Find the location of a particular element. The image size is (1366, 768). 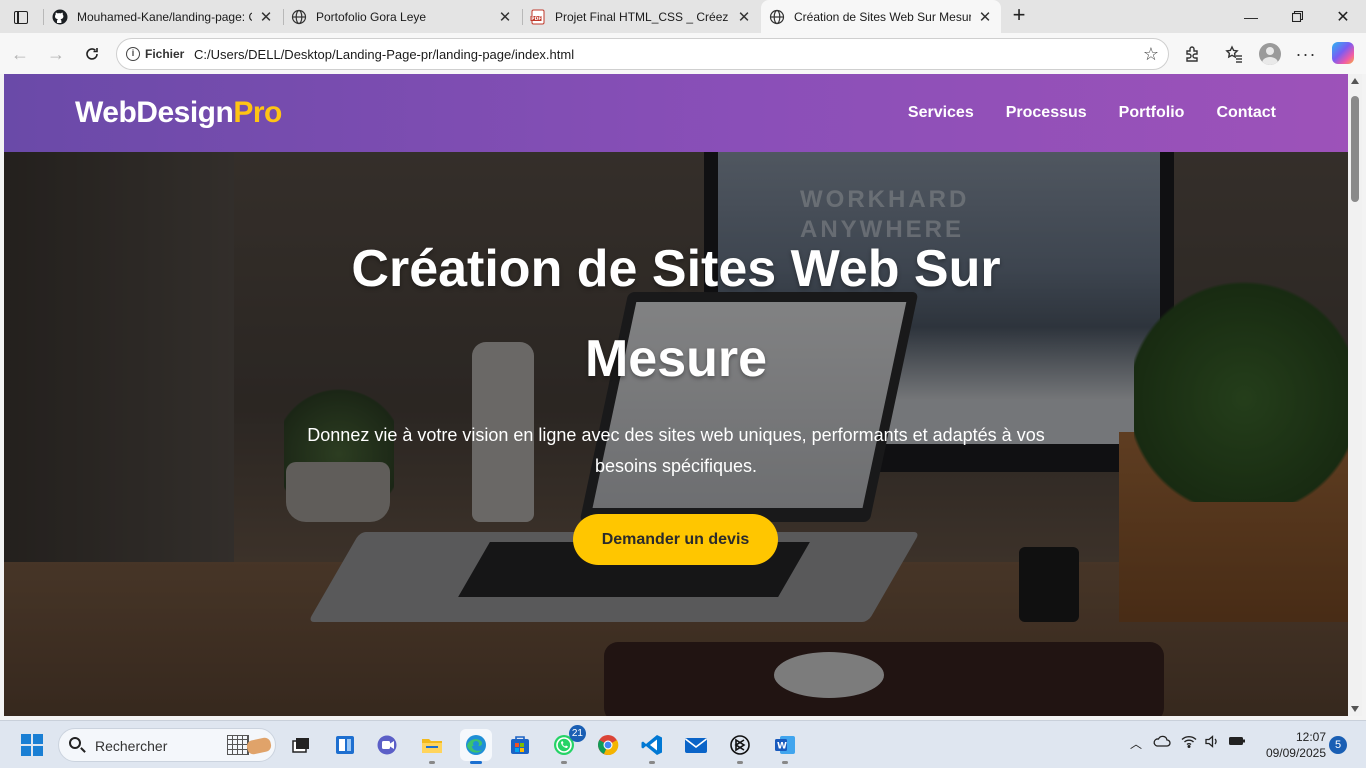

mail-icon is located at coordinates (696, 745).